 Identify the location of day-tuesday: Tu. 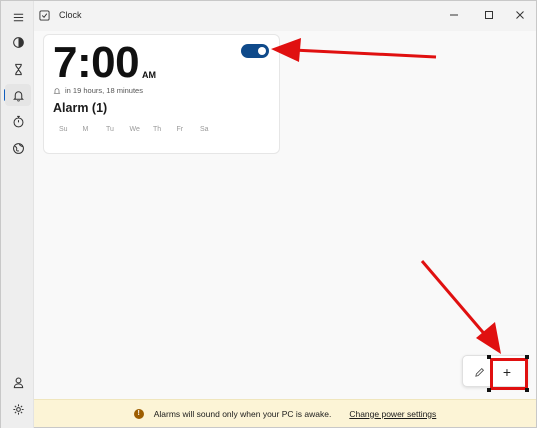
(110, 129).